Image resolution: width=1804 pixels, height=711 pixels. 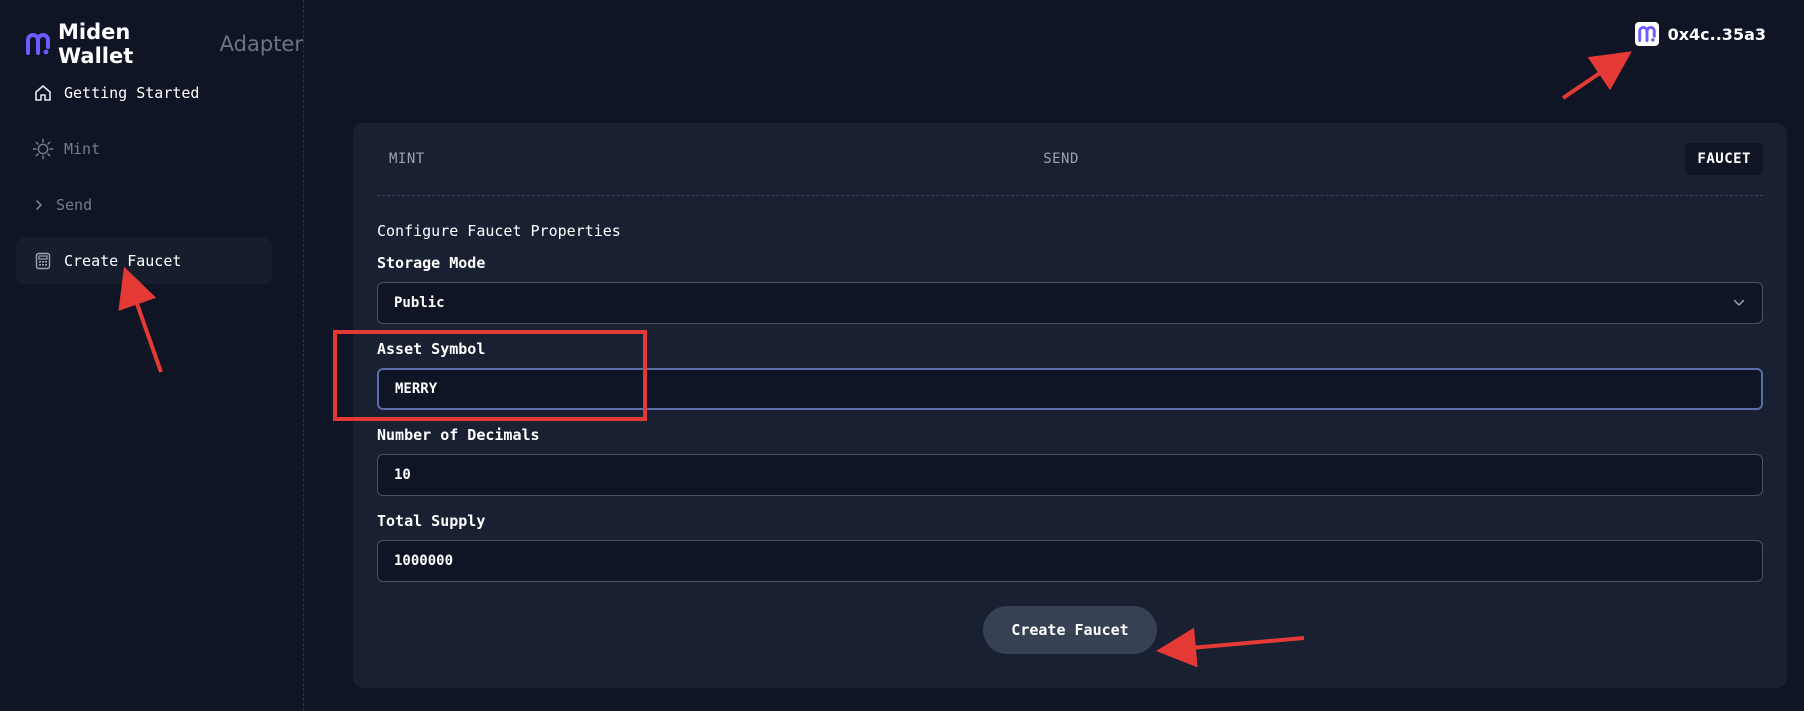 I want to click on total-supply-label: Total Supply, so click(x=431, y=521).